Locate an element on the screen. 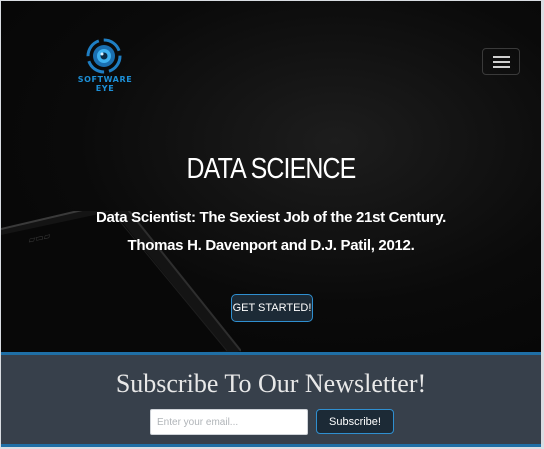  brand-logo: SOFTWARE EYE is located at coordinates (105, 65).